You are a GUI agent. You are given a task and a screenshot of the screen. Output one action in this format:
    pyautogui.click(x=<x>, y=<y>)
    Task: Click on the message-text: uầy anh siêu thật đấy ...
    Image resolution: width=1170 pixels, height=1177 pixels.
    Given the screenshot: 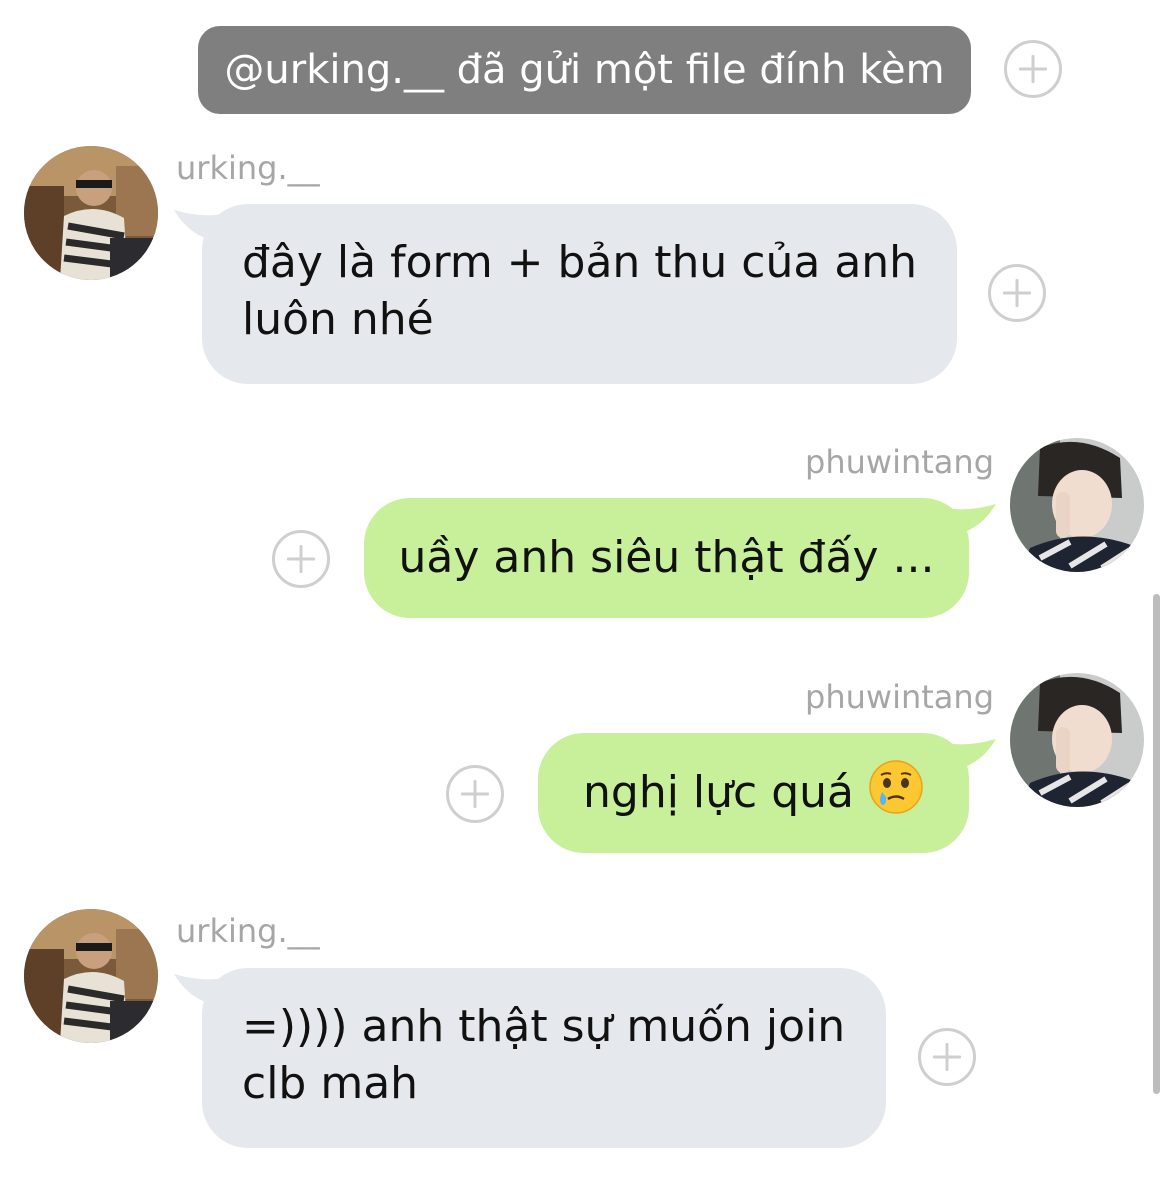 What is the action you would take?
    pyautogui.click(x=666, y=557)
    